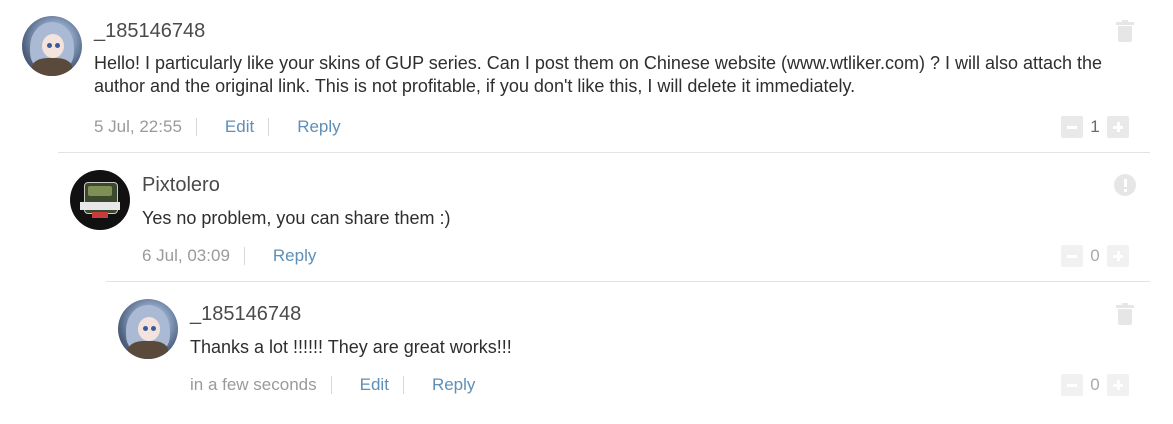 Image resolution: width=1173 pixels, height=424 pixels. Describe the element at coordinates (253, 384) in the screenshot. I see `comment-timestamp: in a few seconds` at that location.